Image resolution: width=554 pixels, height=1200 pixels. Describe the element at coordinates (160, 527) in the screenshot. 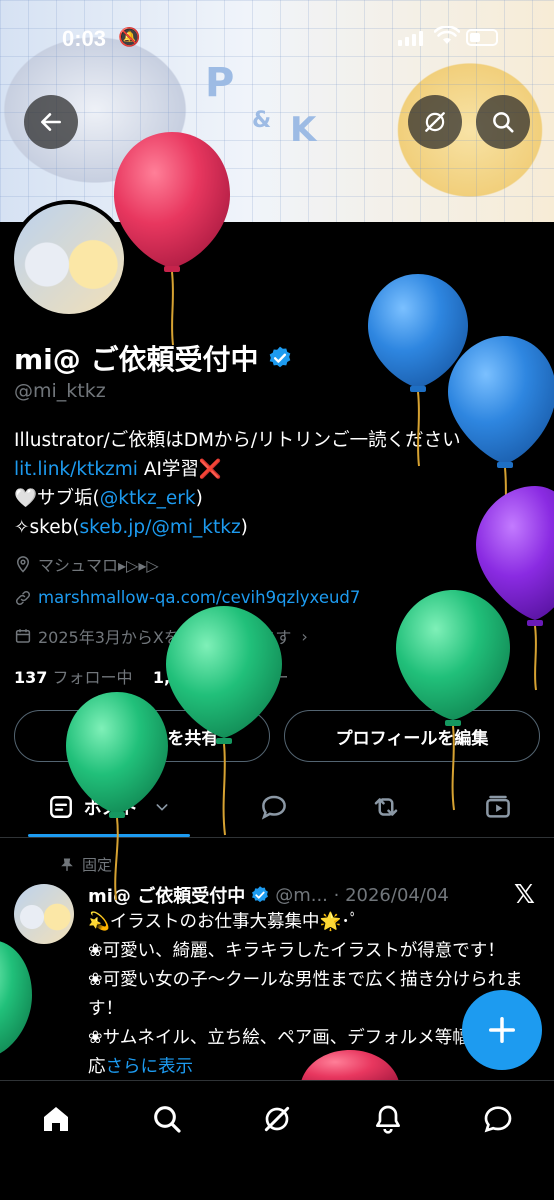

I see `bio-link-skeb: skeb.jp/@mi_ktkz` at that location.